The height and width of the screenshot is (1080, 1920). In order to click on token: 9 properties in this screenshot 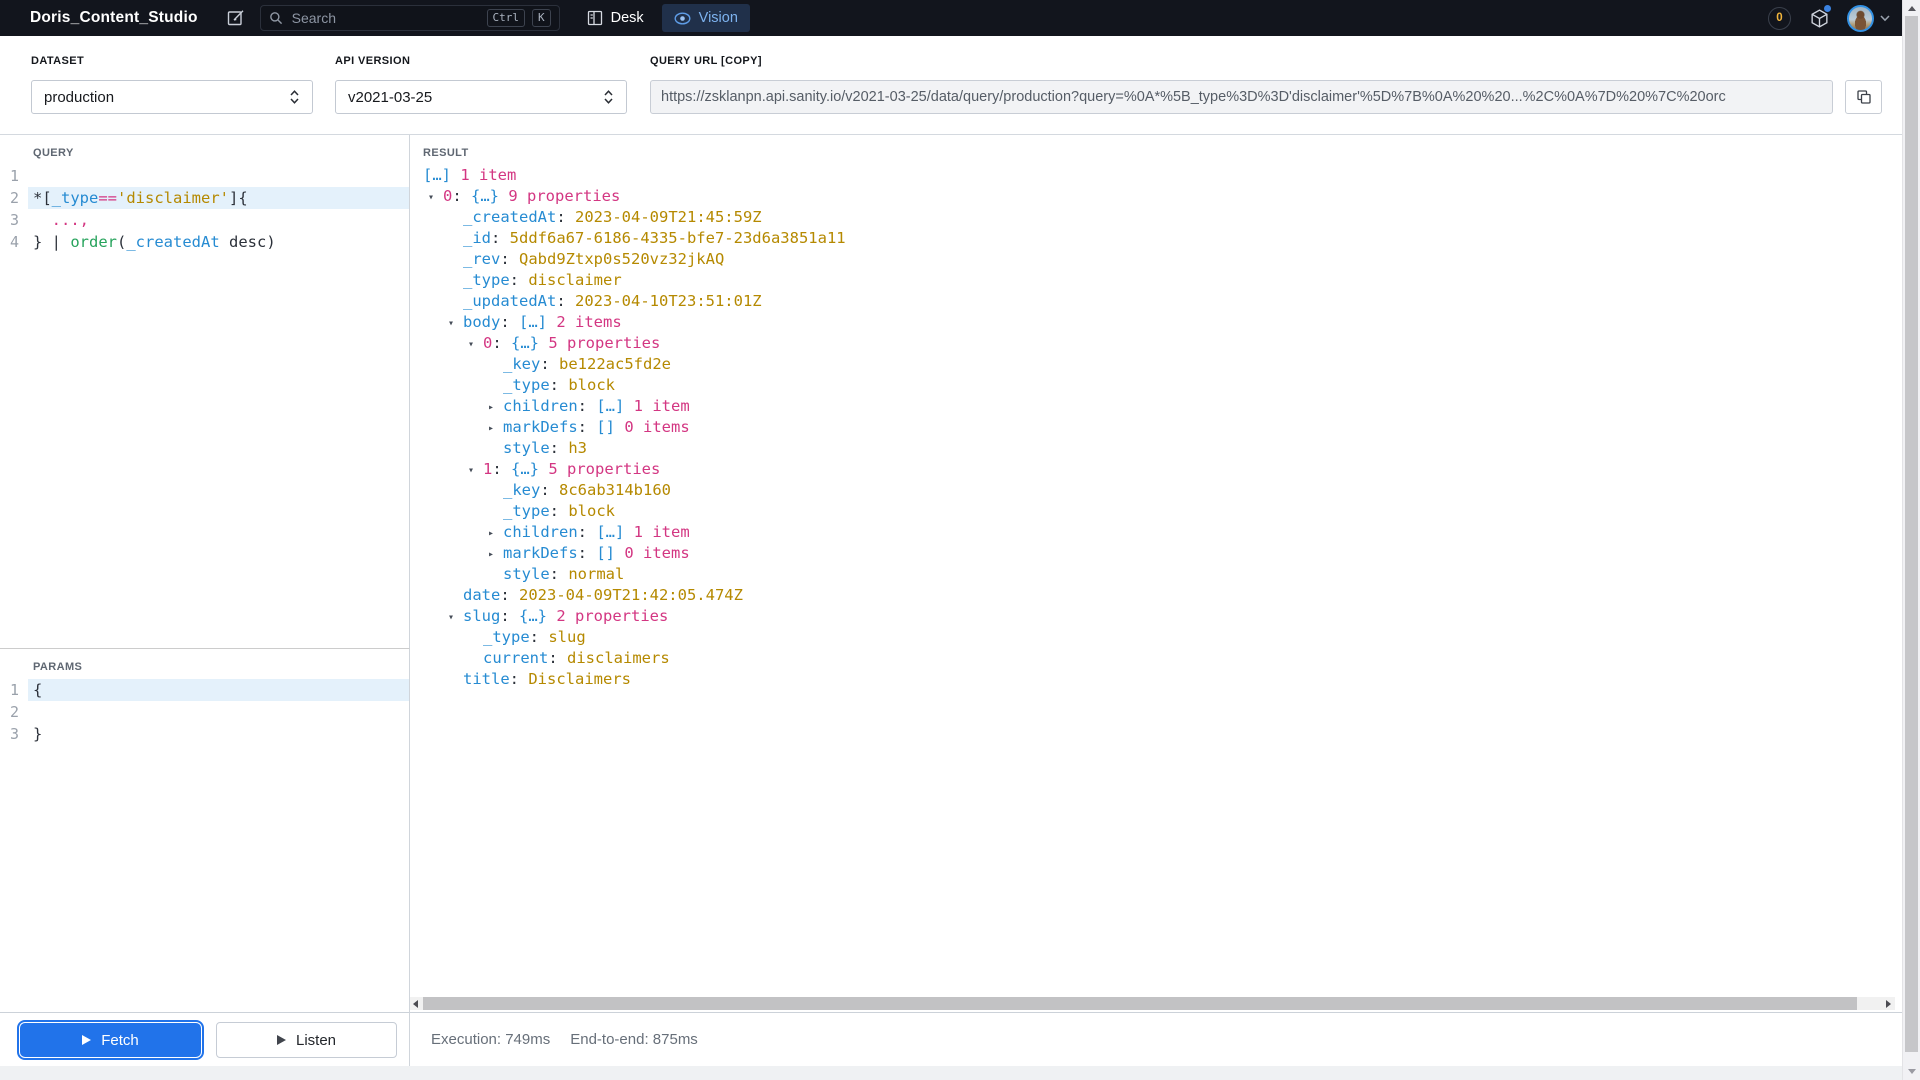, I will do `click(560, 196)`.